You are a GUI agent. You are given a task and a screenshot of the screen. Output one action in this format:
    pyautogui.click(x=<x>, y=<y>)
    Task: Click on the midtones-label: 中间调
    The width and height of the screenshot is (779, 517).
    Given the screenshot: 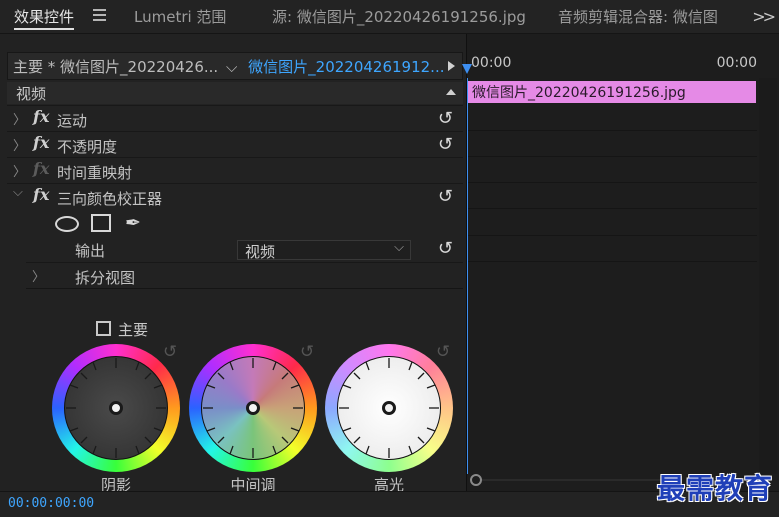 What is the action you would take?
    pyautogui.click(x=253, y=483)
    